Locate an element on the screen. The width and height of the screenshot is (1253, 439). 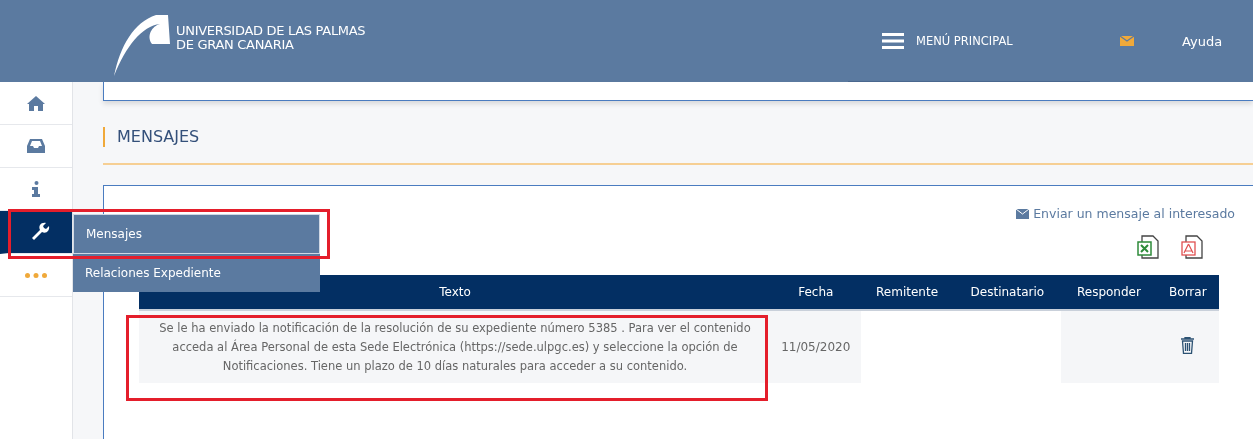
sidebar-item is located at coordinates (36, 232).